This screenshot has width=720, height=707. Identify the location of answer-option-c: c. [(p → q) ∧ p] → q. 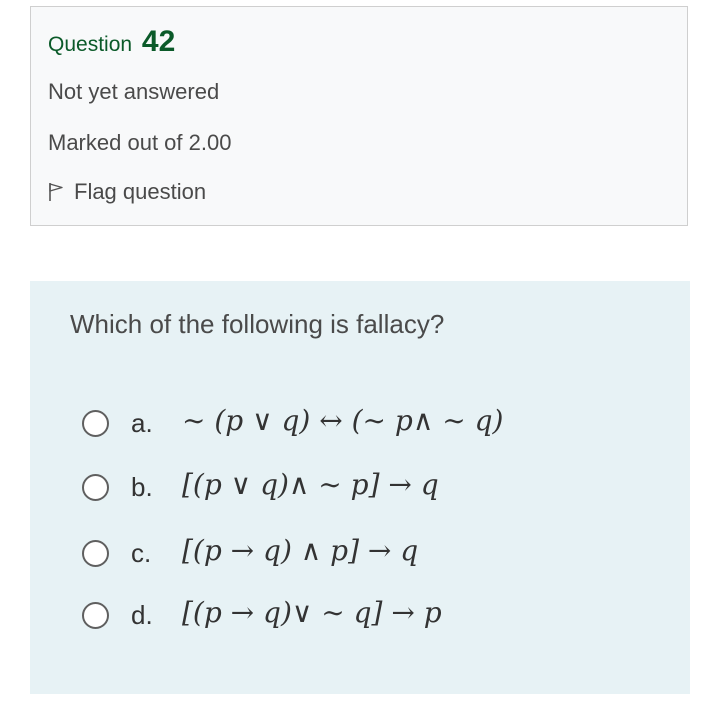
(362, 553).